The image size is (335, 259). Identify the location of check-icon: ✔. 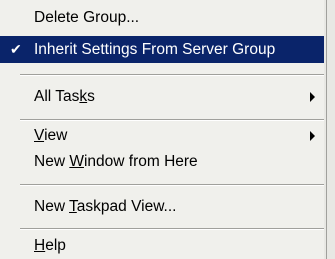
(16, 49).